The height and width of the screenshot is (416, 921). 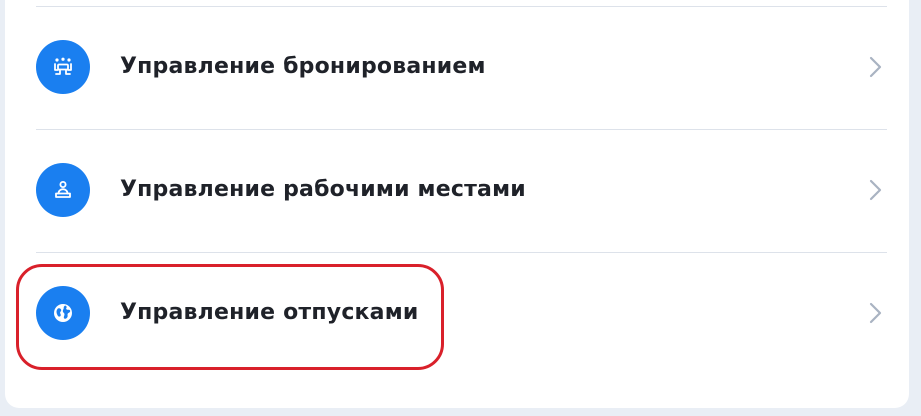 I want to click on globe-icon, so click(x=63, y=313).